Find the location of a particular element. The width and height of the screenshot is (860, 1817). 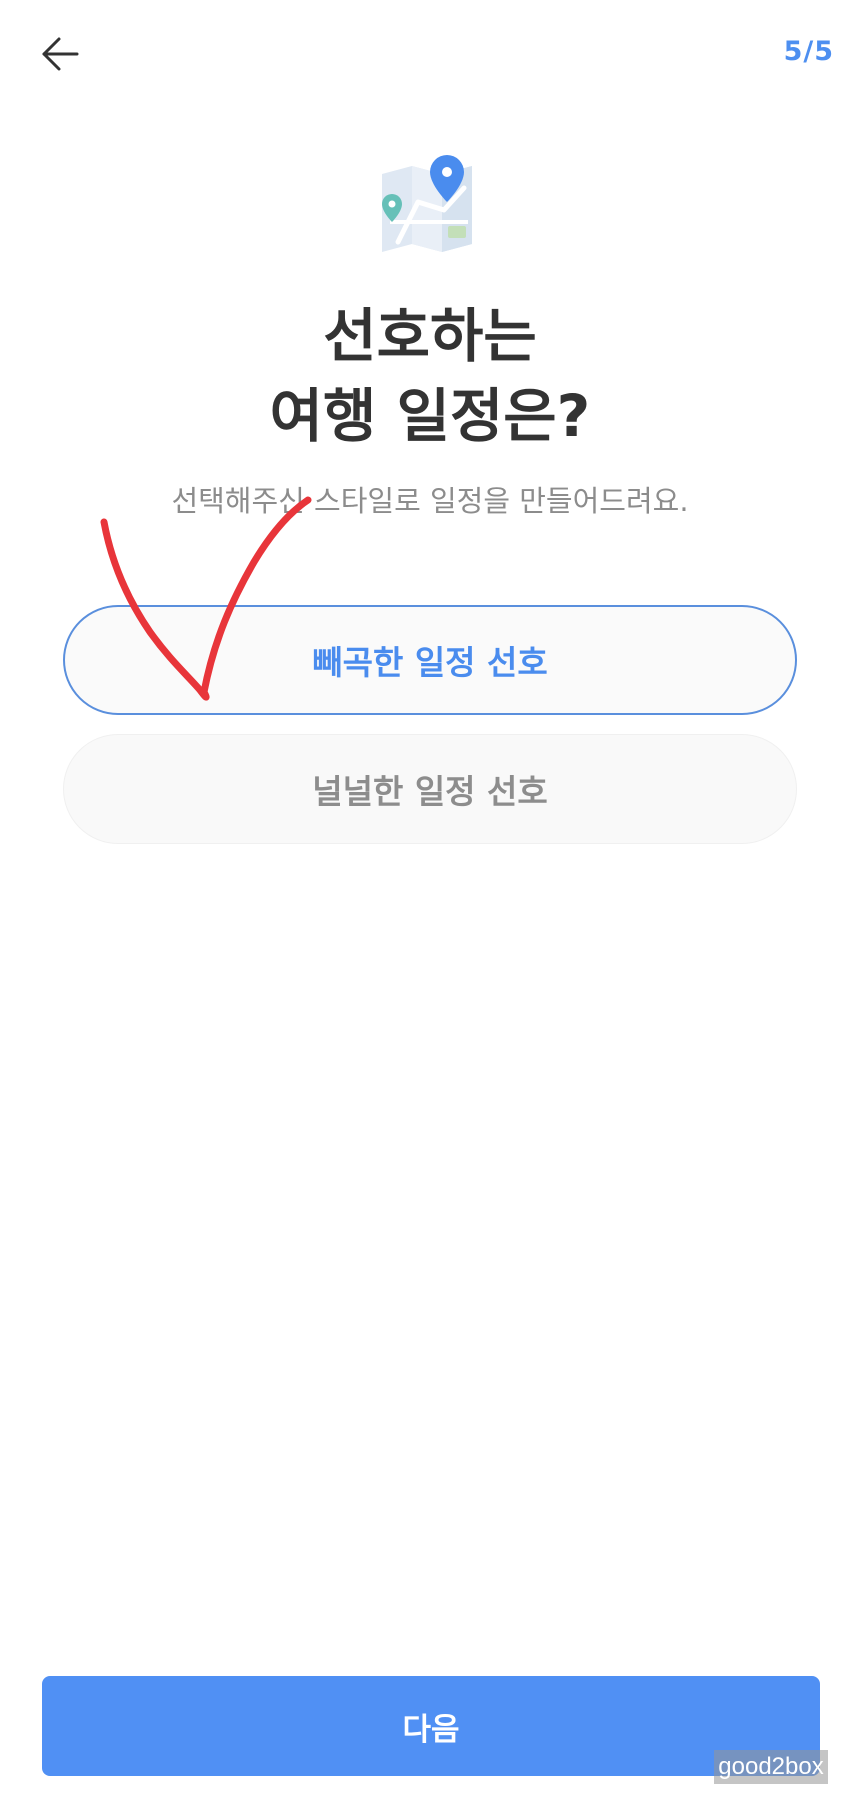

option-relaxed-schedule: 널널한 일정 선호 is located at coordinates (430, 789).